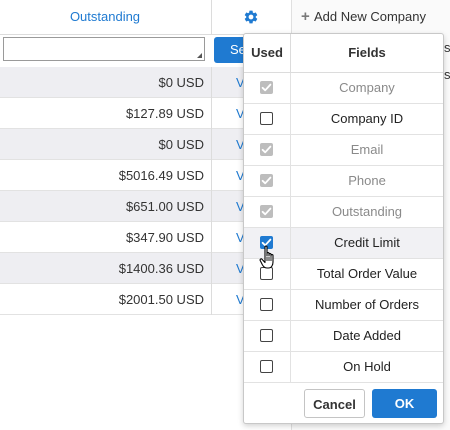  I want to click on field-name: Company ID, so click(367, 118).